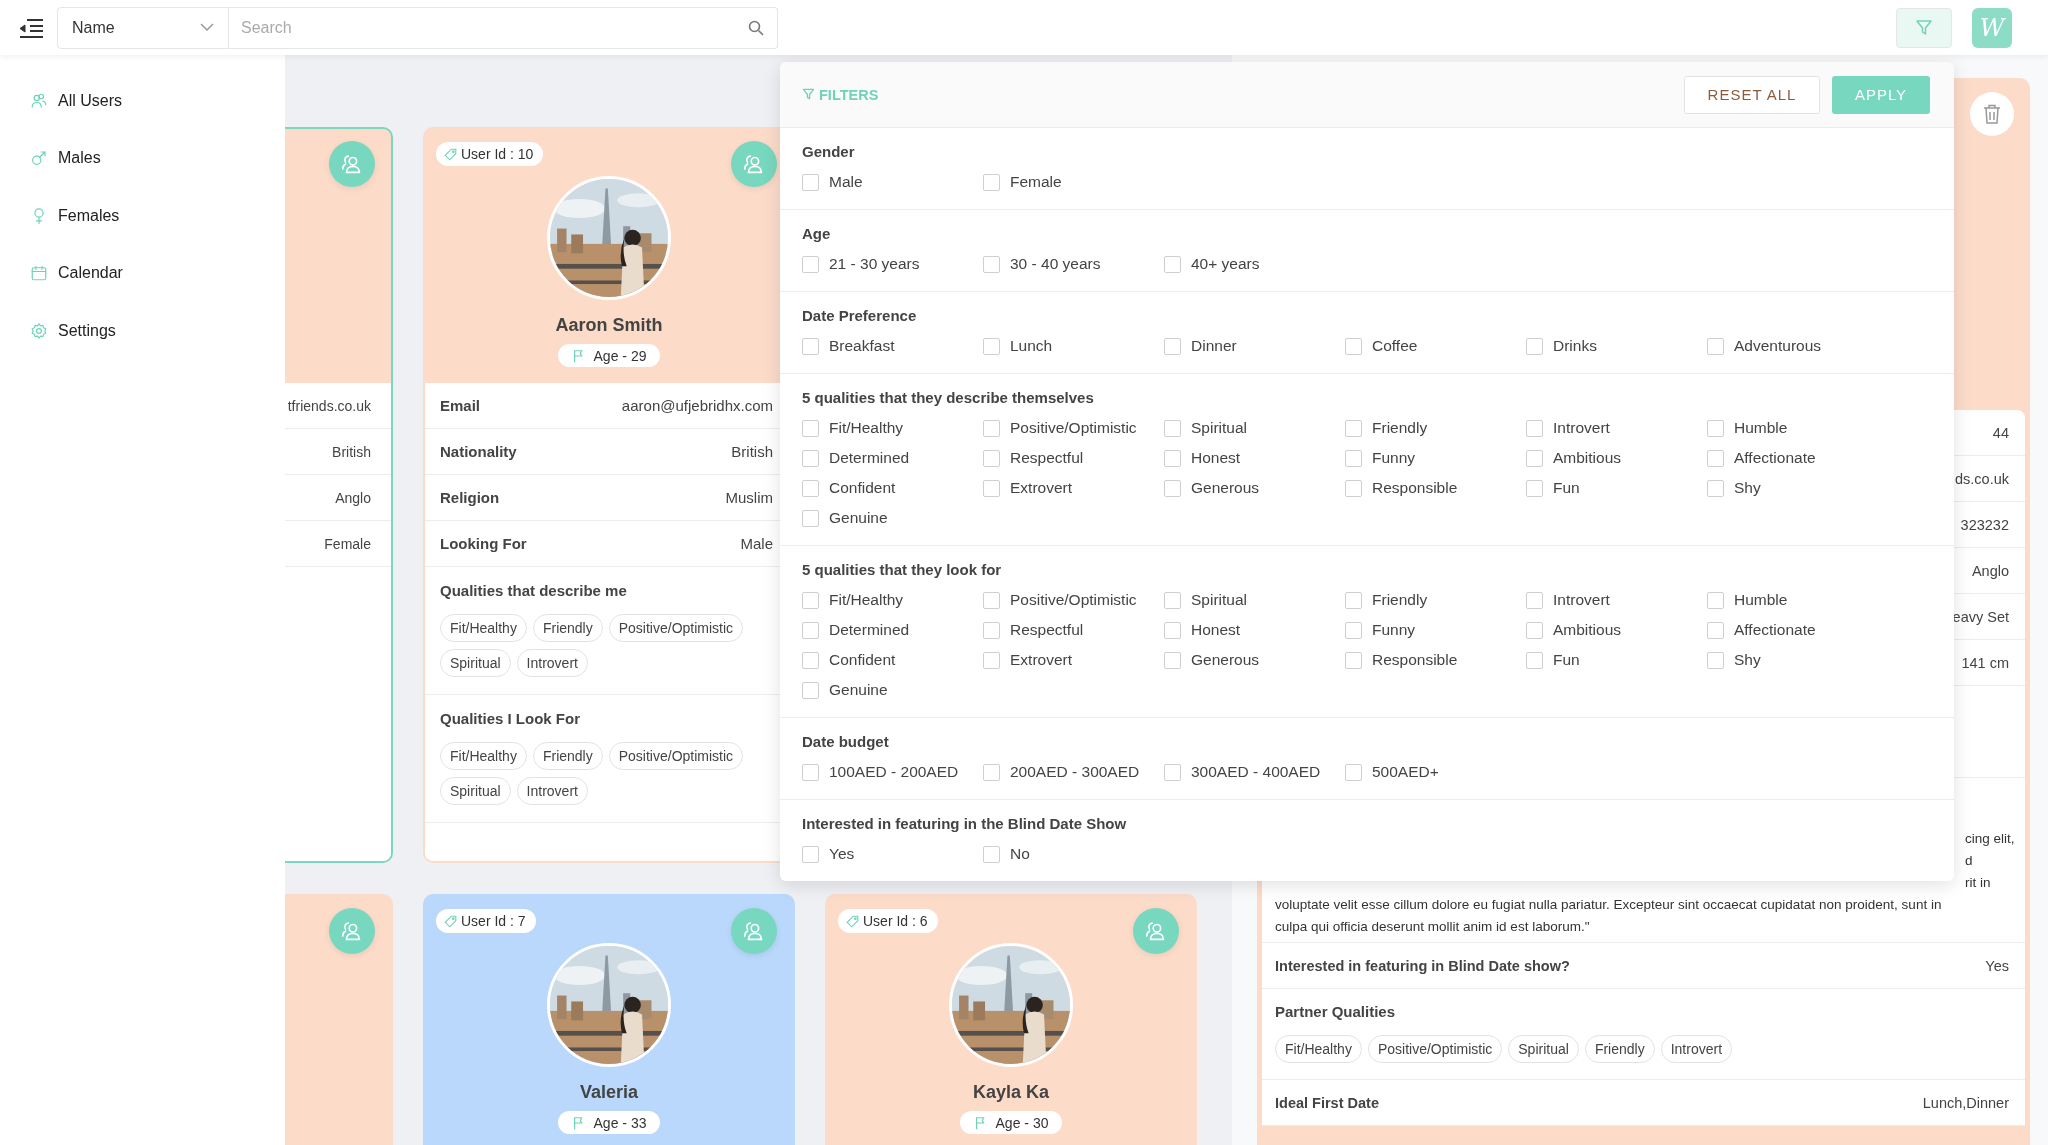 The image size is (2048, 1145). Describe the element at coordinates (1075, 772) in the screenshot. I see `checkbox-label: 200AED - 300AED` at that location.